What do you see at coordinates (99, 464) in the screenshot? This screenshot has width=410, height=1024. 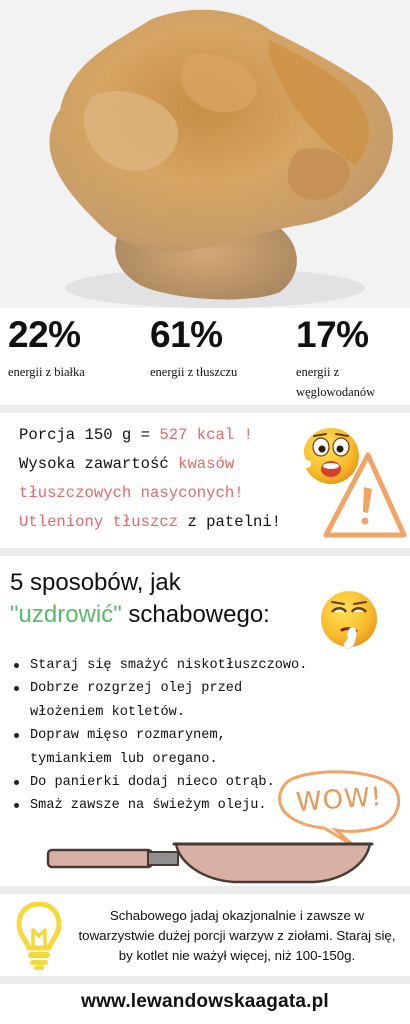 I see `warning-text: Wysoka zawartość` at bounding box center [99, 464].